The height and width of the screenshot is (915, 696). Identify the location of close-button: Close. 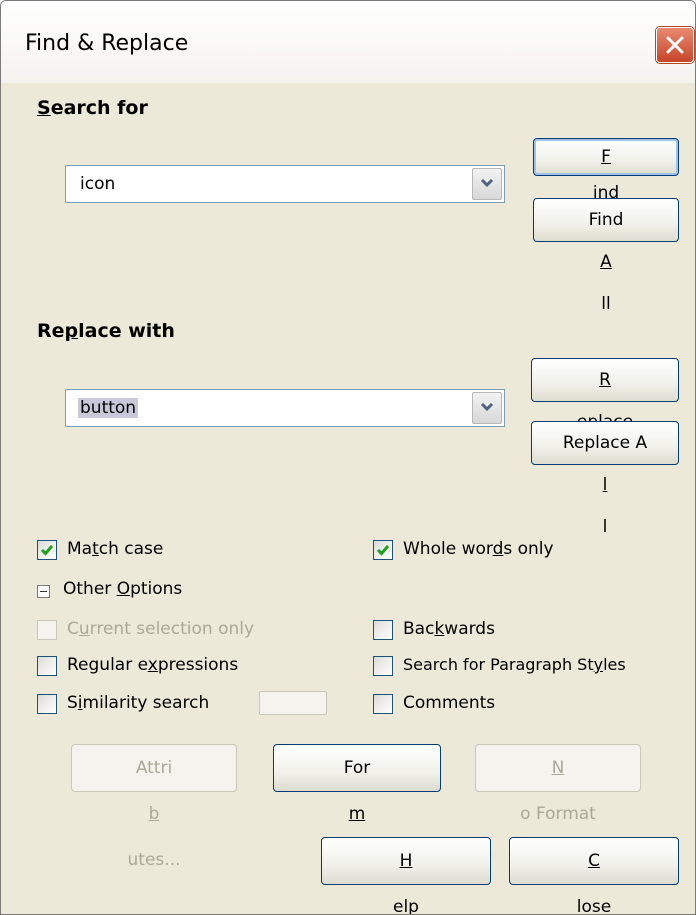
(594, 875).